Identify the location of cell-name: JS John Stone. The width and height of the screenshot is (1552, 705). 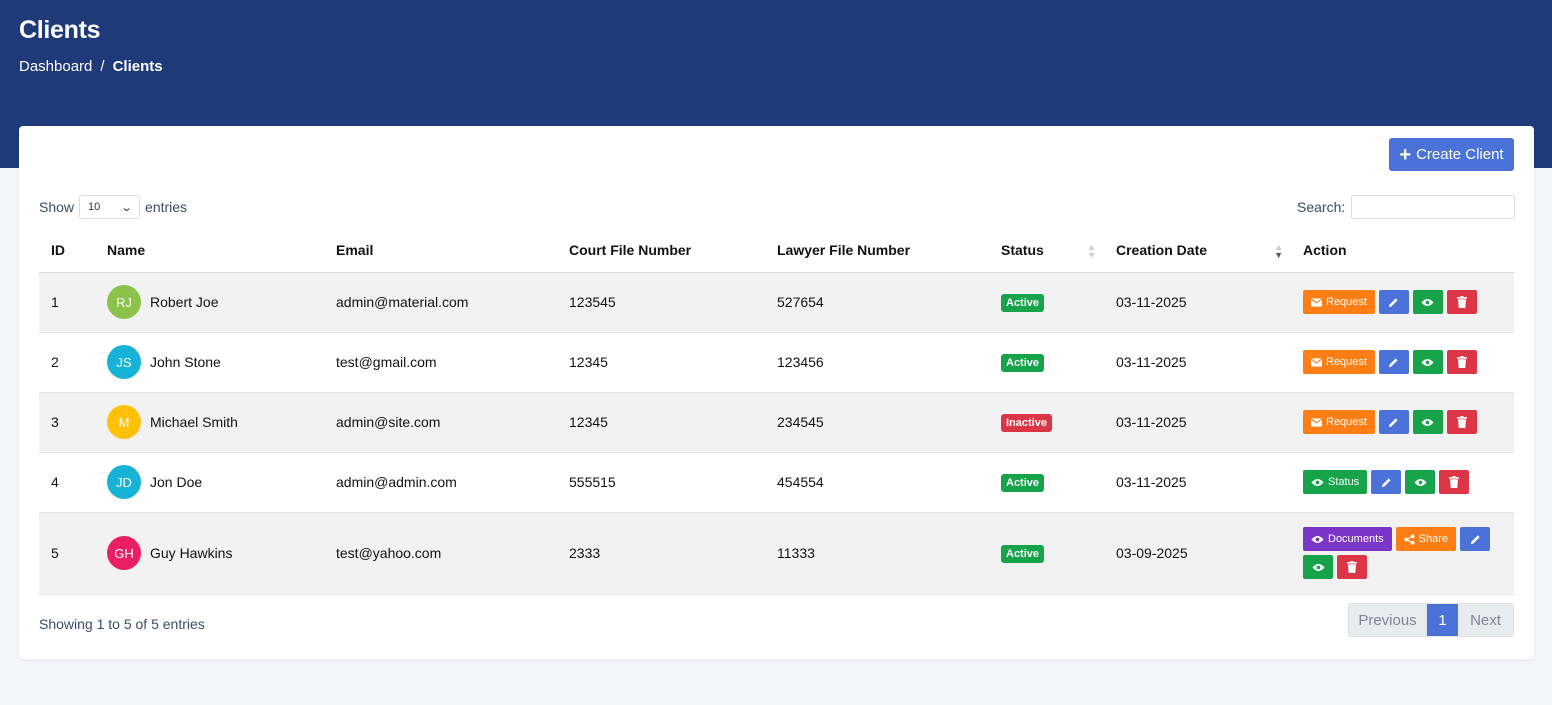
(209, 362).